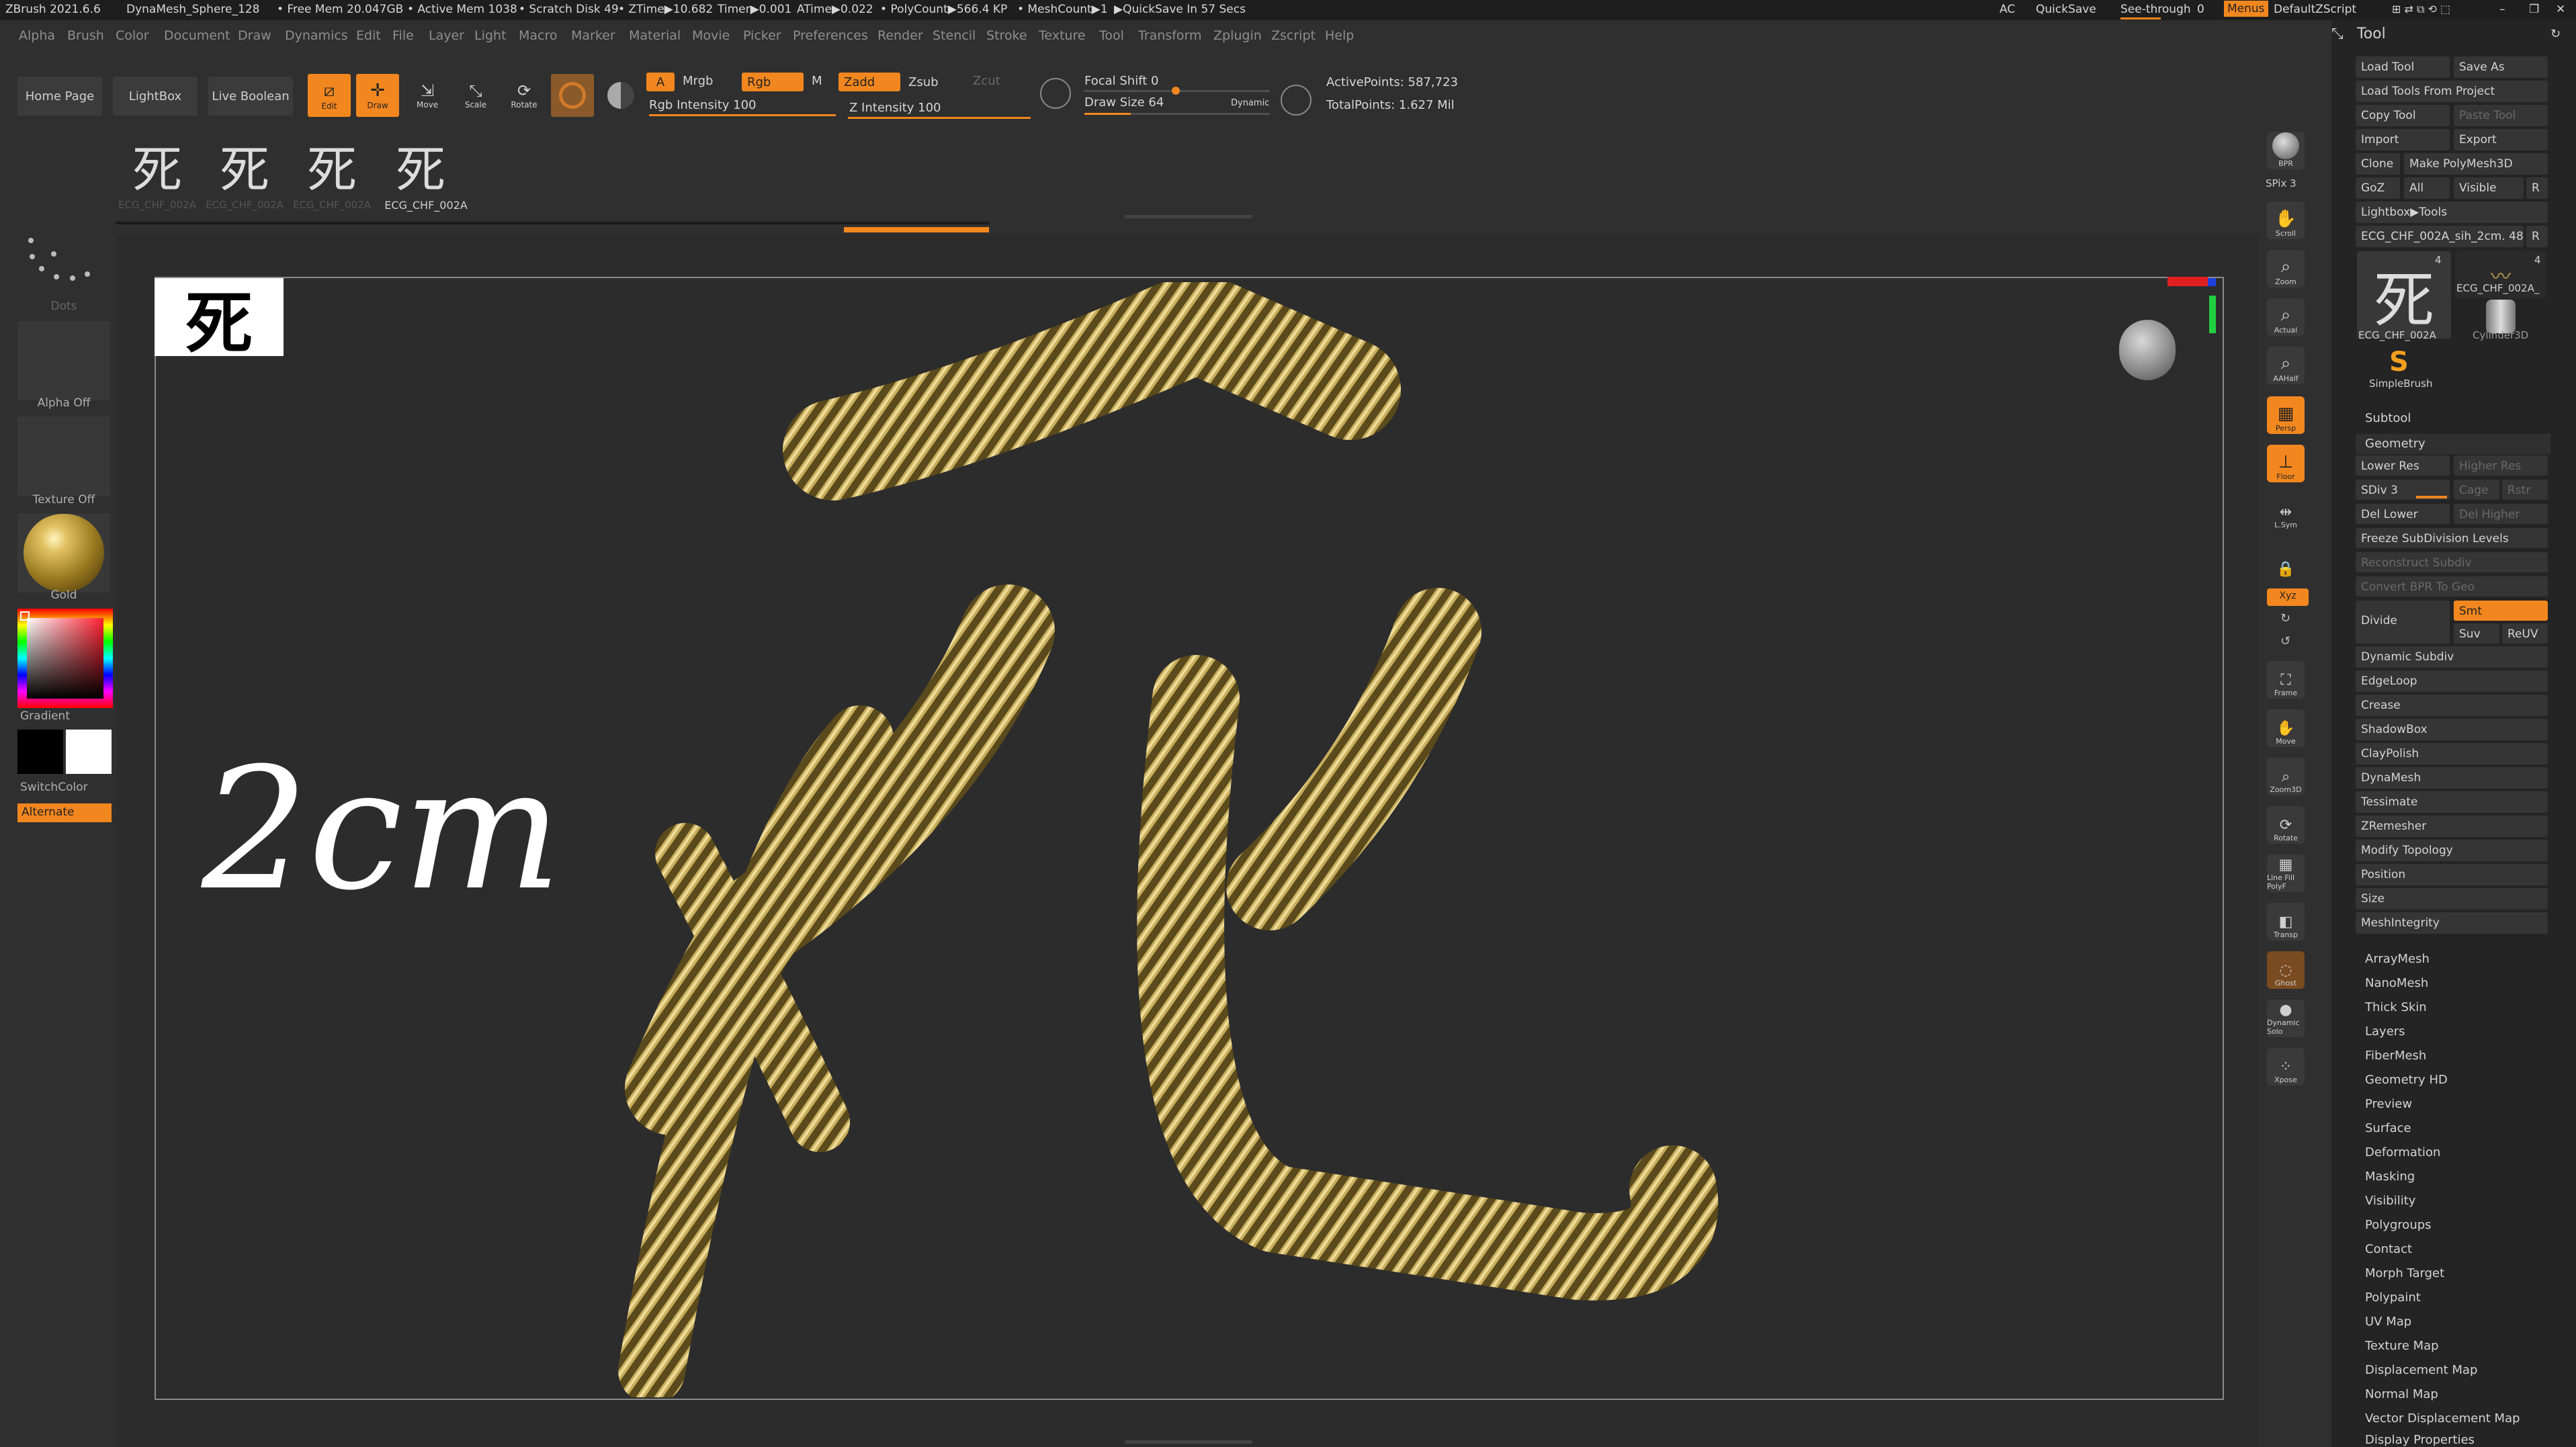  What do you see at coordinates (2452, 562) in the screenshot?
I see `reconstruct-subdiv-button: Reconstruct Subdiv` at bounding box center [2452, 562].